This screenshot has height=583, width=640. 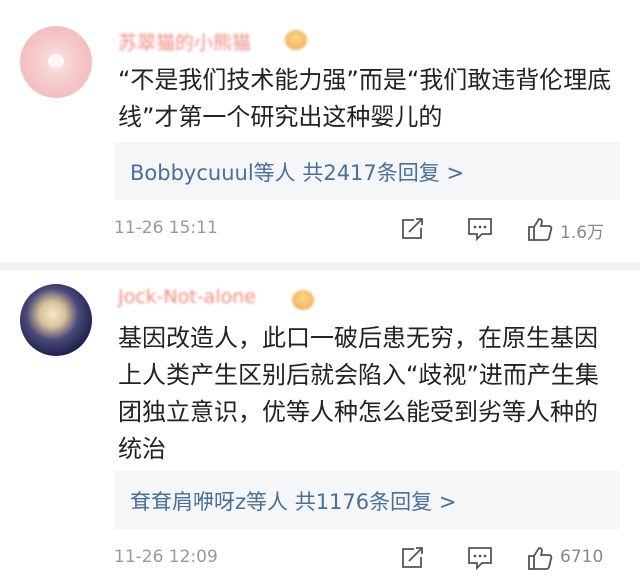 What do you see at coordinates (297, 172) in the screenshot?
I see `reply-summary-link: Bobbycuuul等人 共2417条回复 >` at bounding box center [297, 172].